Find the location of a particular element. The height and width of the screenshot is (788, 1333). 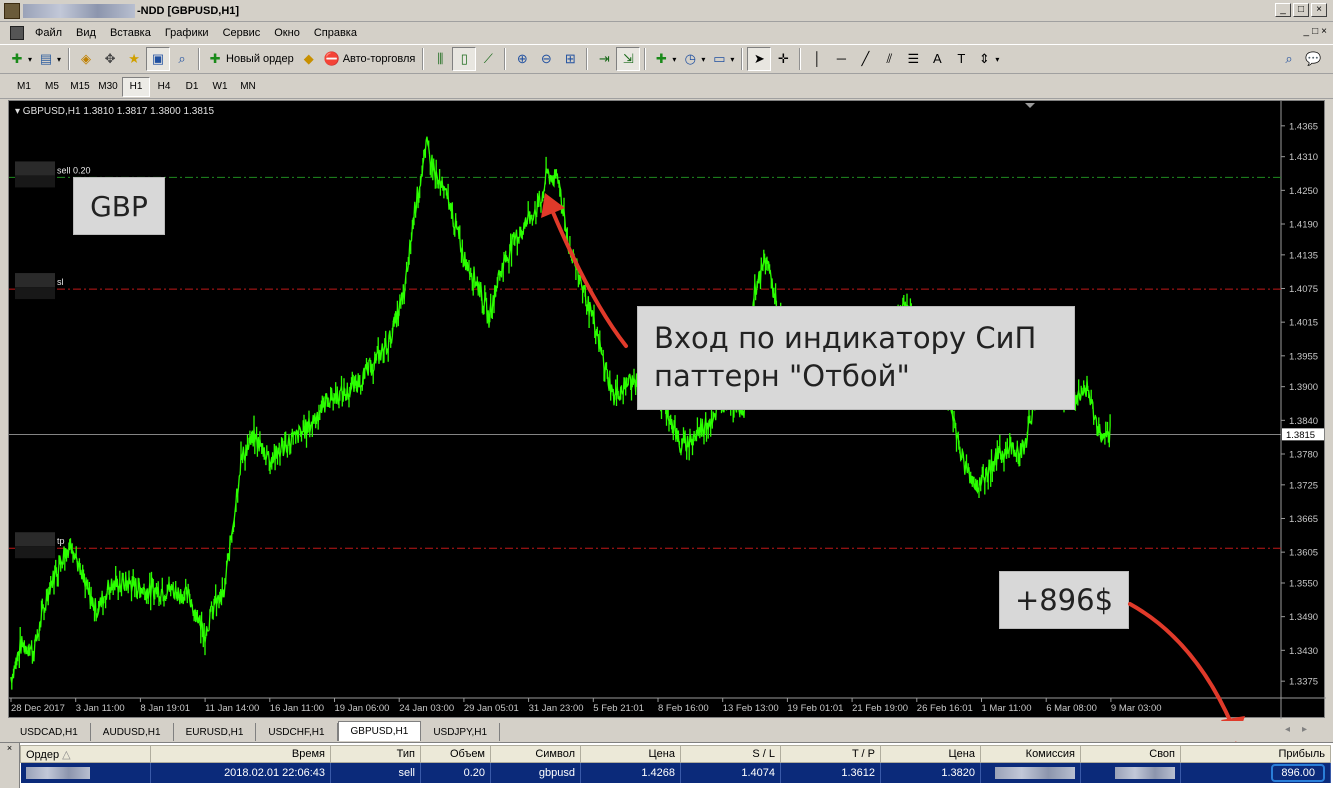

cursor-button: ➤ is located at coordinates (759, 59).